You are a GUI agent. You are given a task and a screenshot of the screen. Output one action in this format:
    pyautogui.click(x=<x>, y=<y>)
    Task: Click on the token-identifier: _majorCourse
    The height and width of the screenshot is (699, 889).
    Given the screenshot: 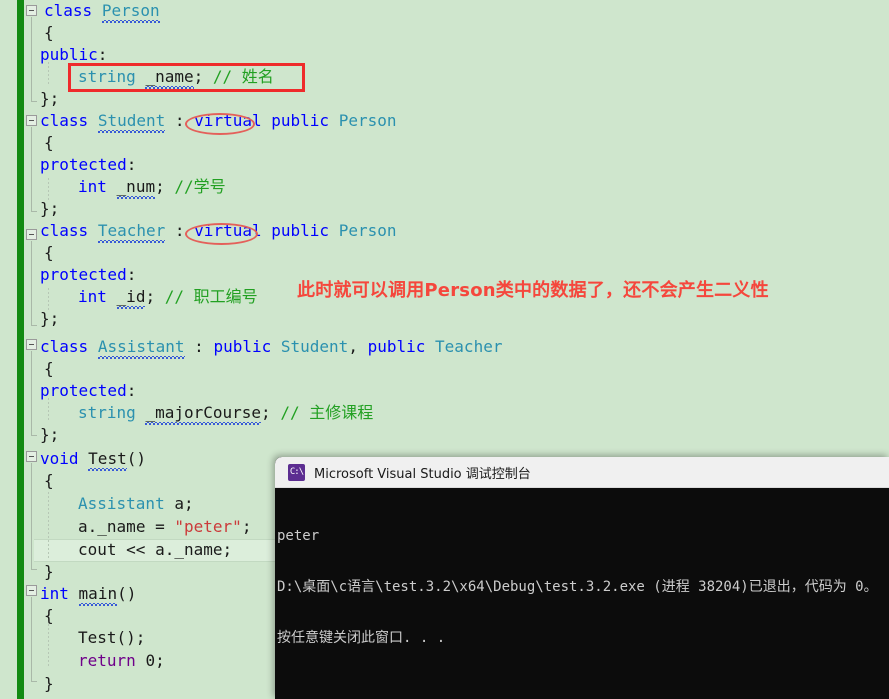 What is the action you would take?
    pyautogui.click(x=203, y=412)
    